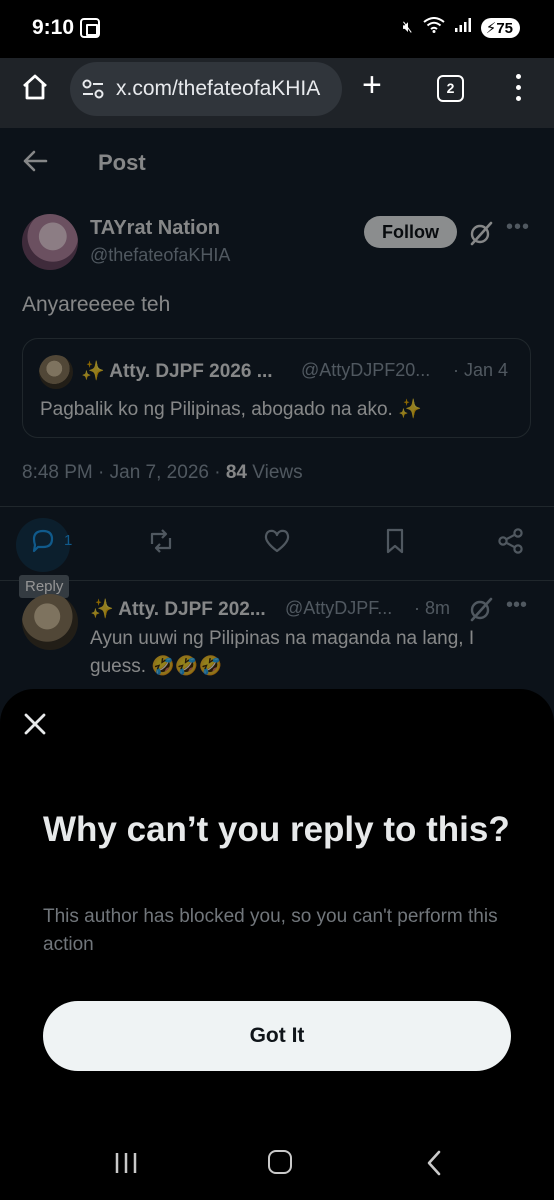 Image resolution: width=554 pixels, height=1200 pixels. Describe the element at coordinates (434, 27) in the screenshot. I see `wifi-icon` at that location.